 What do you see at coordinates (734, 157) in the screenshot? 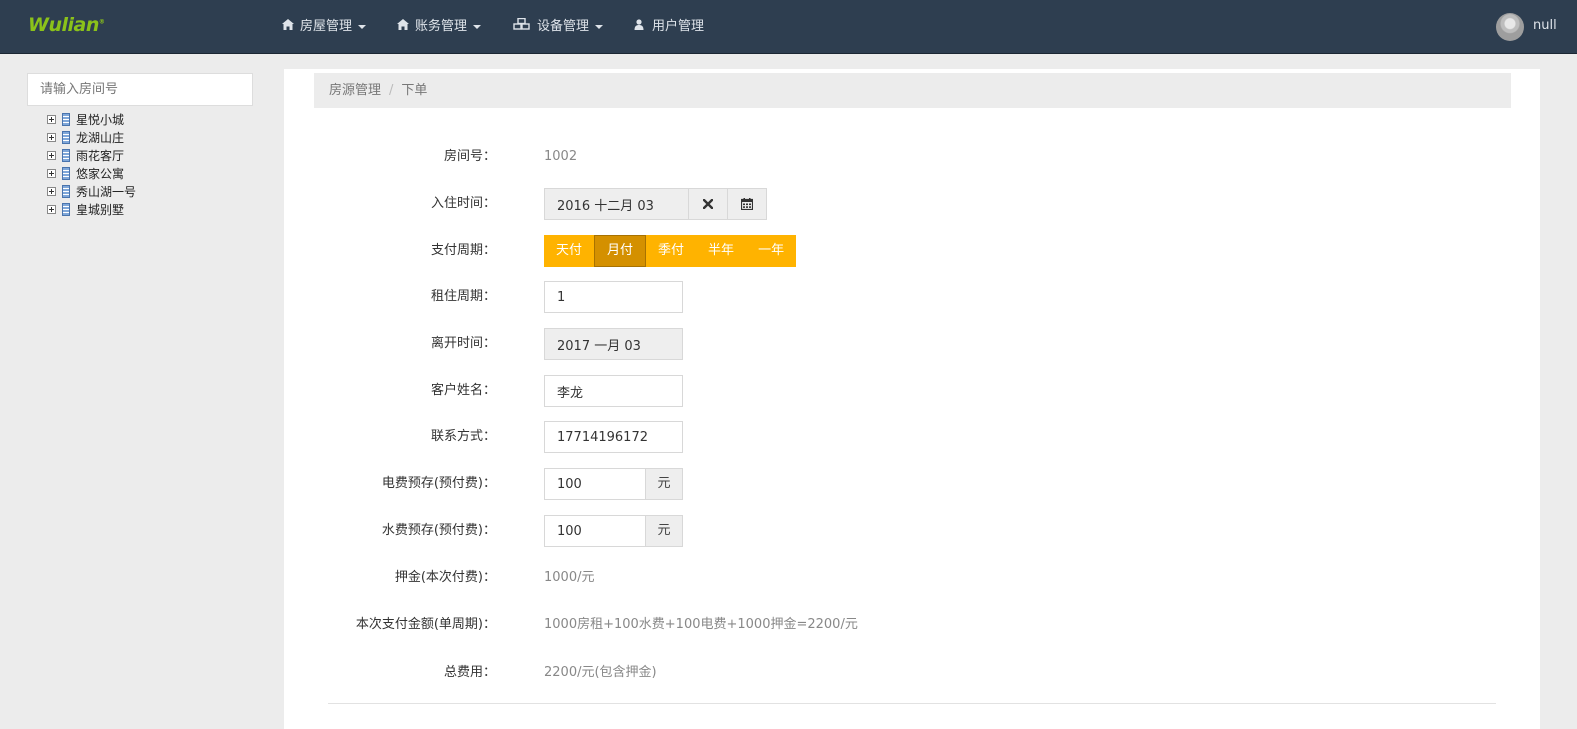
I see `room-number-row: 房间号： 1002` at bounding box center [734, 157].